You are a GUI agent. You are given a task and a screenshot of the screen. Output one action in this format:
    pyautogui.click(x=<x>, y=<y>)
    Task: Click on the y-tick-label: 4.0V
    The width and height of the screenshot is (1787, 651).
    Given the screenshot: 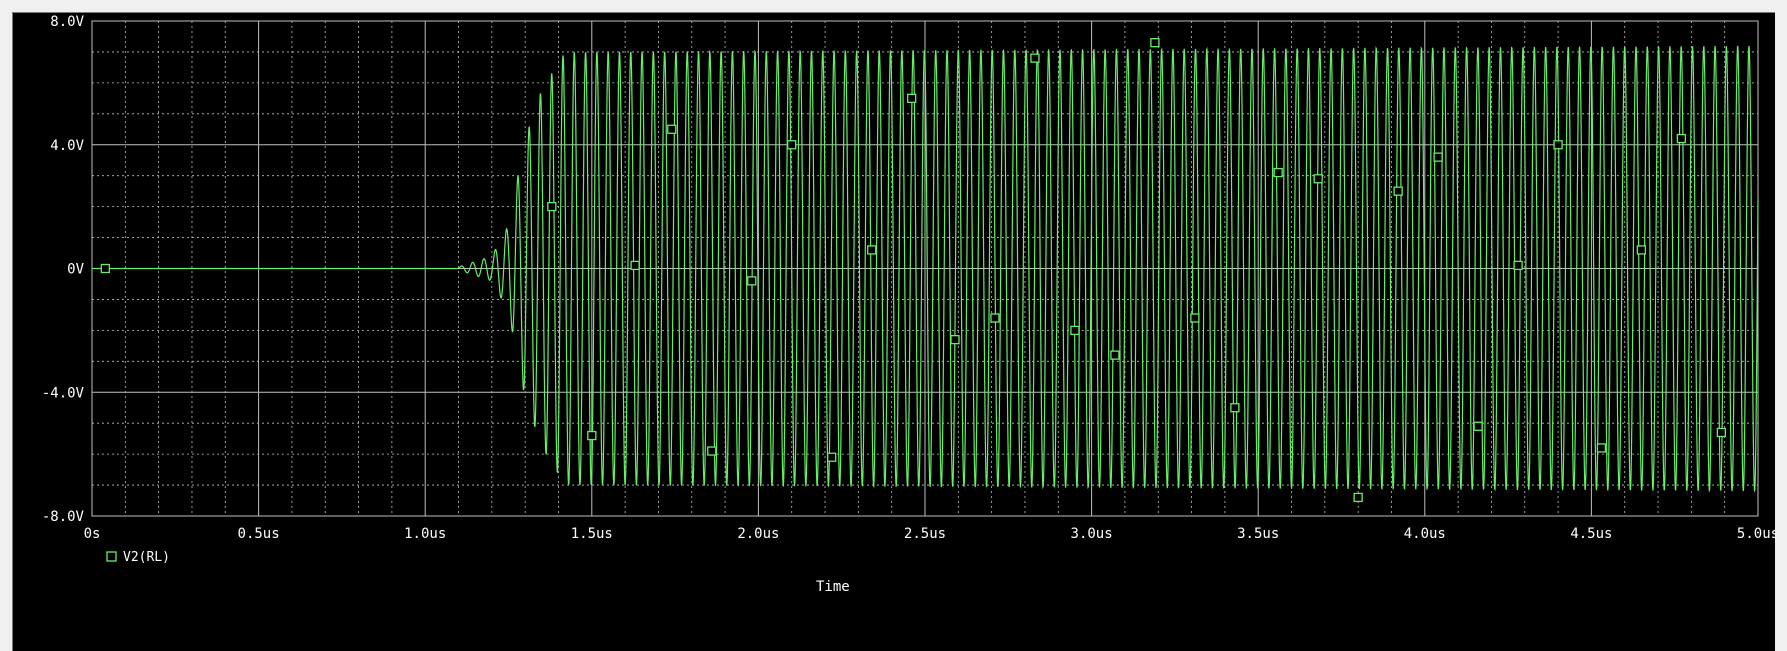 What is the action you would take?
    pyautogui.click(x=67, y=146)
    